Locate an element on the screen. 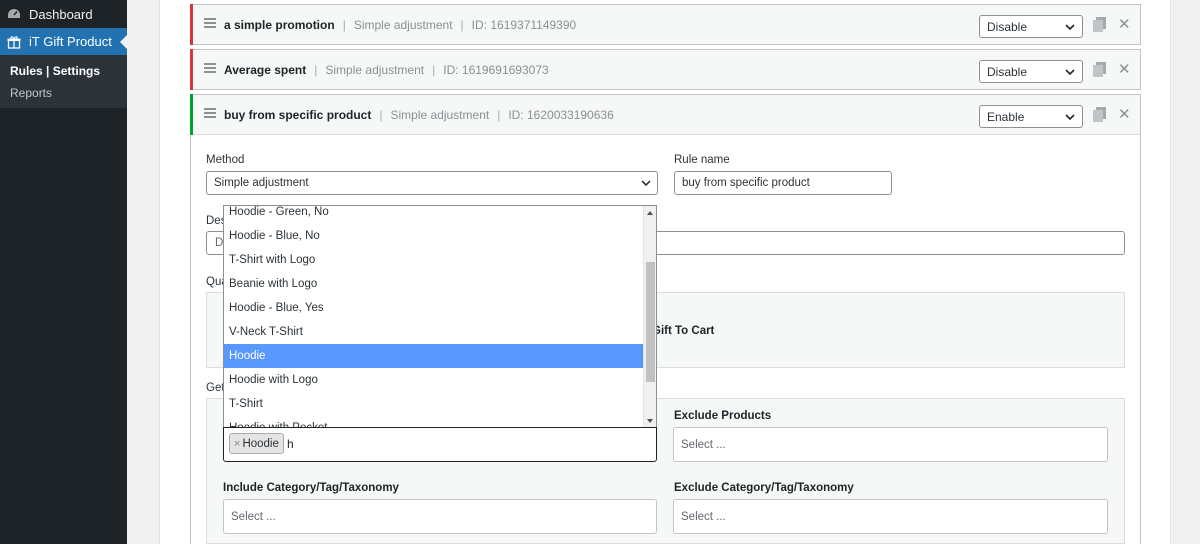 Image resolution: width=1200 pixels, height=544 pixels. scroll-down-icon is located at coordinates (650, 421).